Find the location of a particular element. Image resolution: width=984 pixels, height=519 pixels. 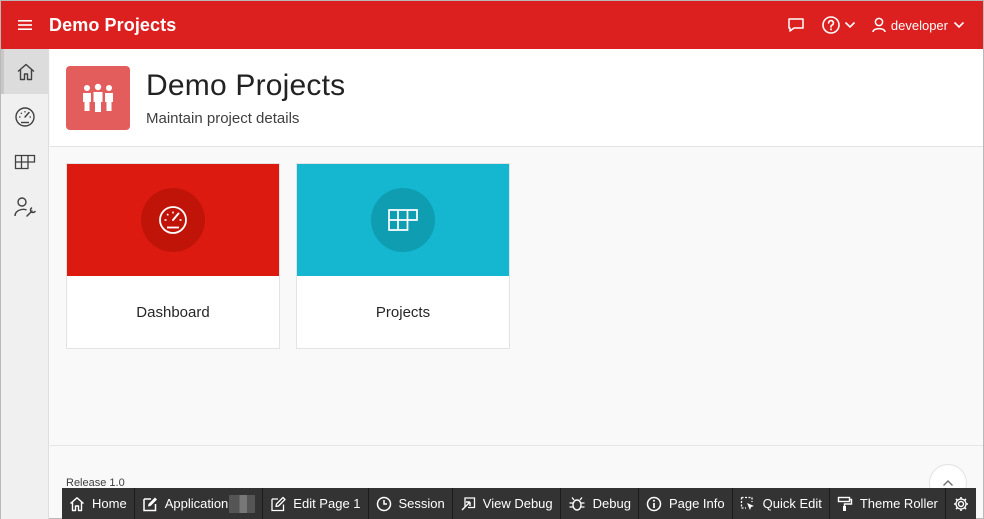

chevron-up-icon is located at coordinates (948, 483).